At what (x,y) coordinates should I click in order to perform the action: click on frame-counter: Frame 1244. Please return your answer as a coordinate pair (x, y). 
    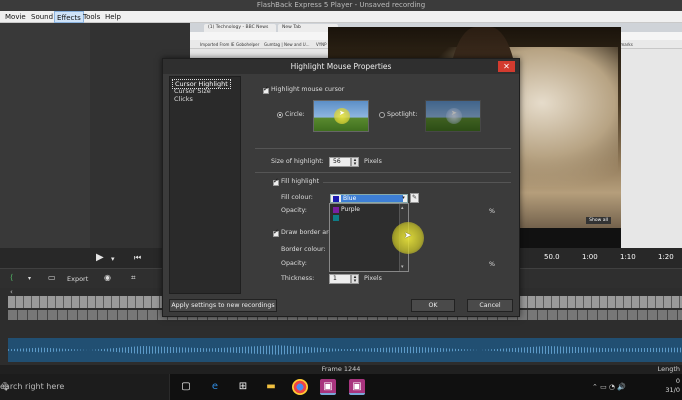
    Looking at the image, I should click on (341, 369).